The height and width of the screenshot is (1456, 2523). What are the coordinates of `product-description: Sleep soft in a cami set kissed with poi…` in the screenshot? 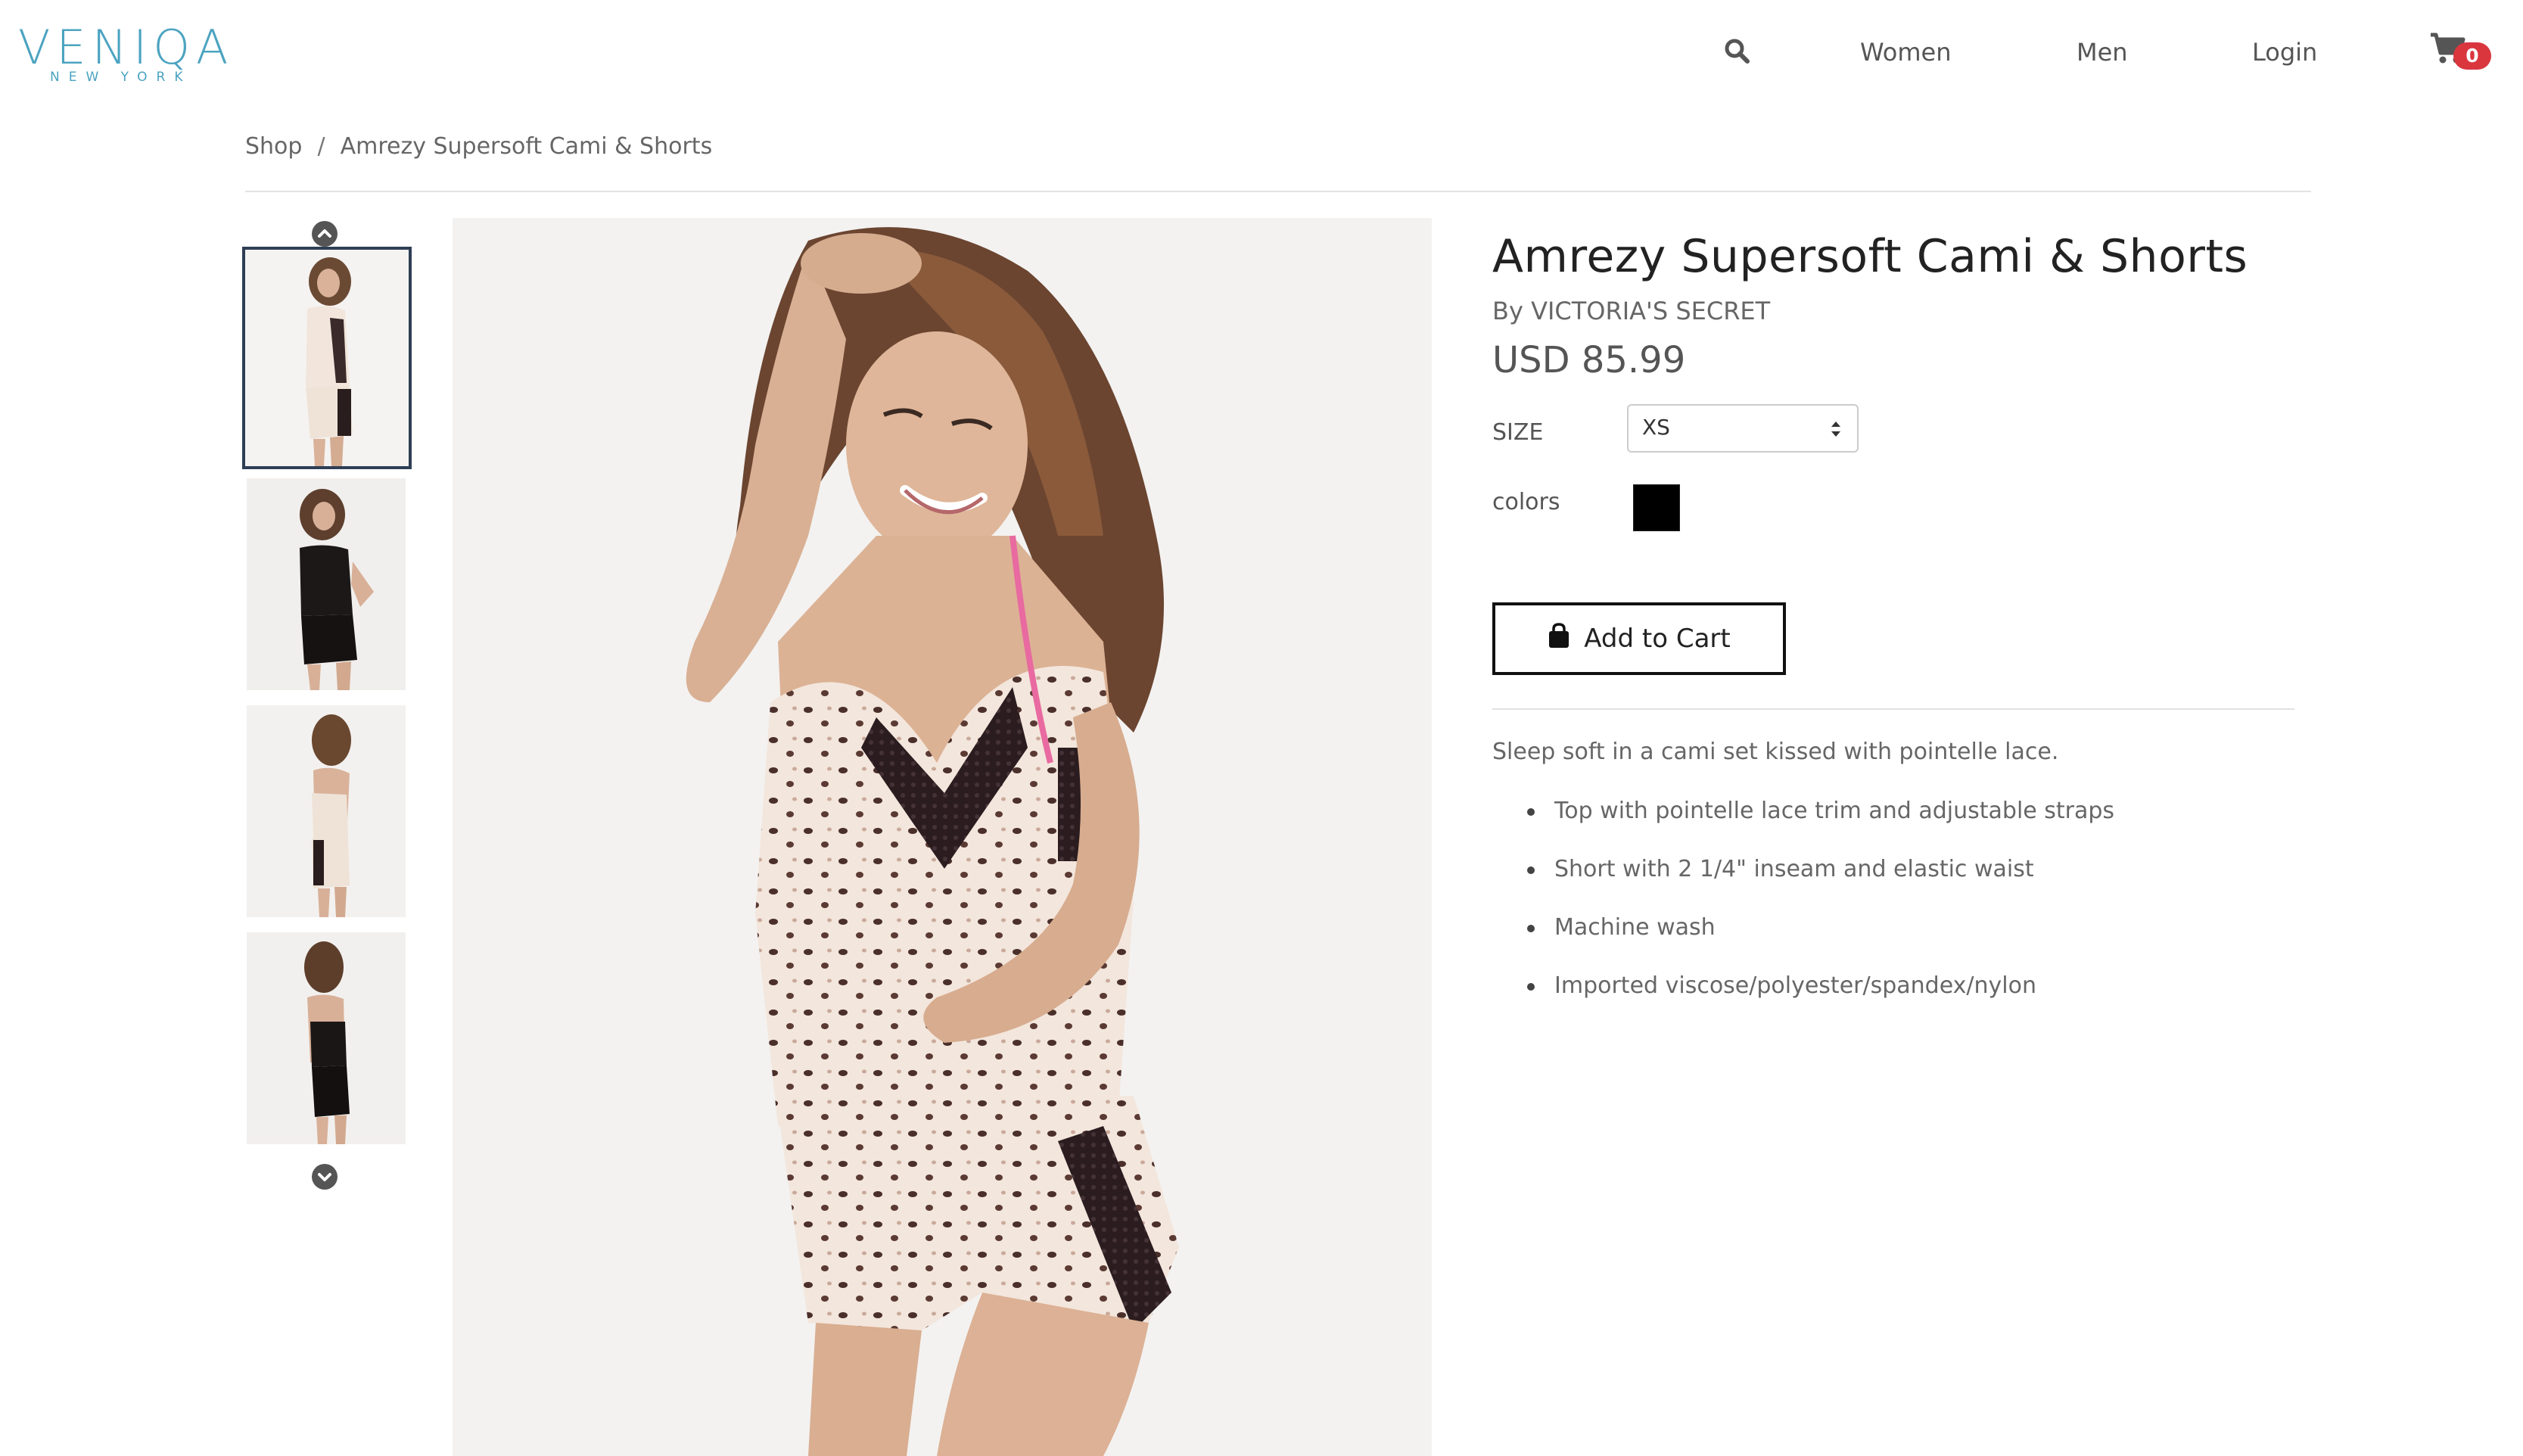 It's located at (1775, 752).